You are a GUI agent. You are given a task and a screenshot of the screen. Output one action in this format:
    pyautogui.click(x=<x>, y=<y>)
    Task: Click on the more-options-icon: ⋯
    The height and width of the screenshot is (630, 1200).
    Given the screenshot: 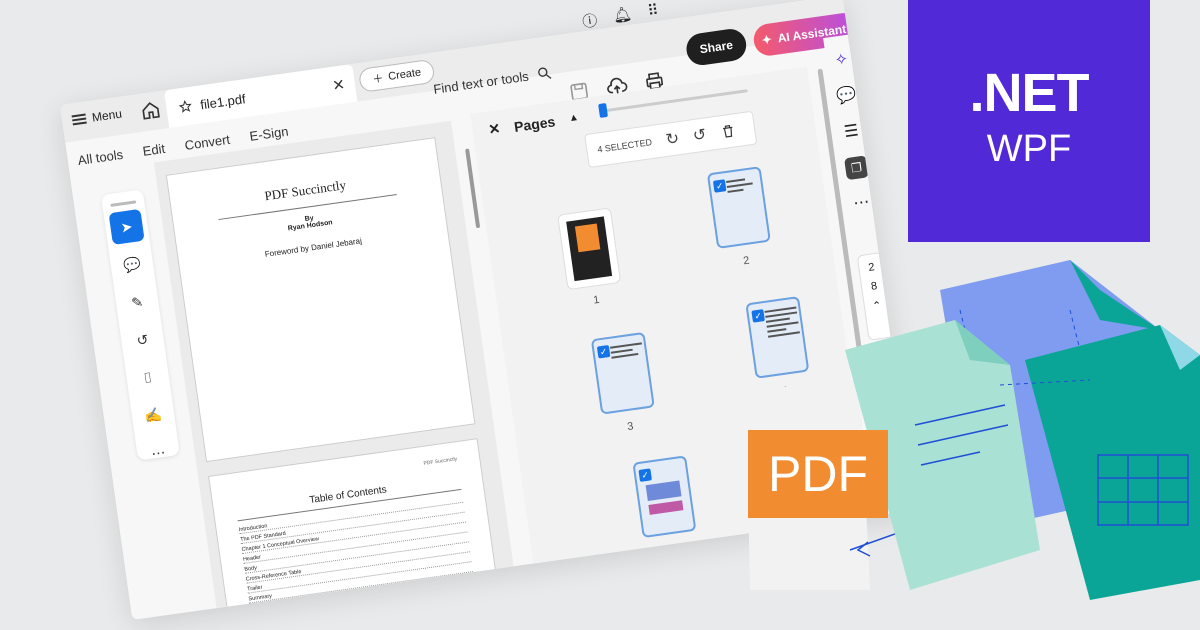 What is the action you would take?
    pyautogui.click(x=861, y=203)
    